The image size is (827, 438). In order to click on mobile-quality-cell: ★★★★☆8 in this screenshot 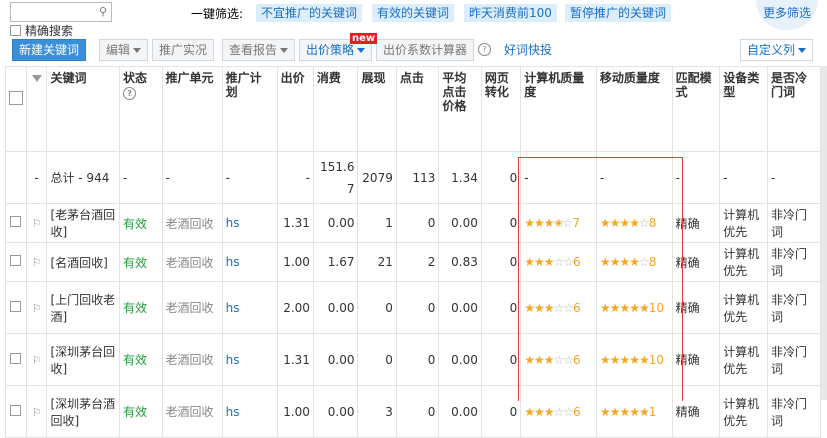, I will do `click(634, 223)`.